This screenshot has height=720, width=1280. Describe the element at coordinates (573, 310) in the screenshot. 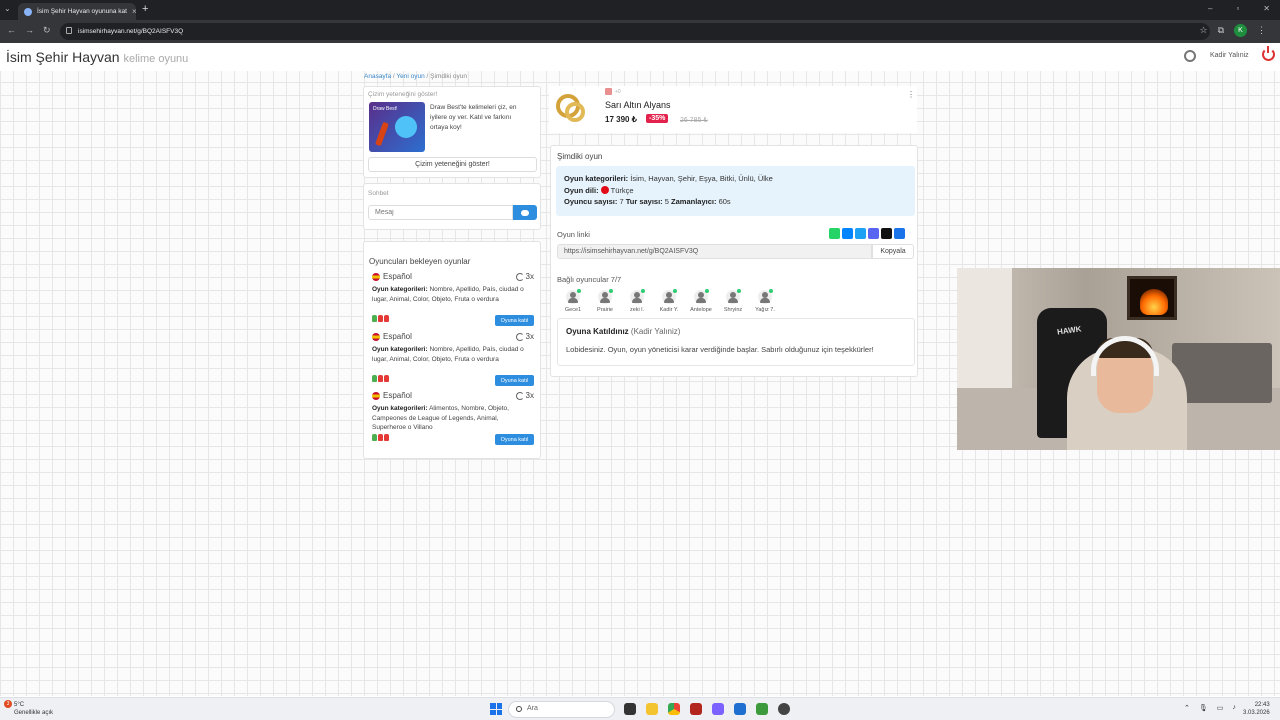

I see `player-name: Gece1` at that location.